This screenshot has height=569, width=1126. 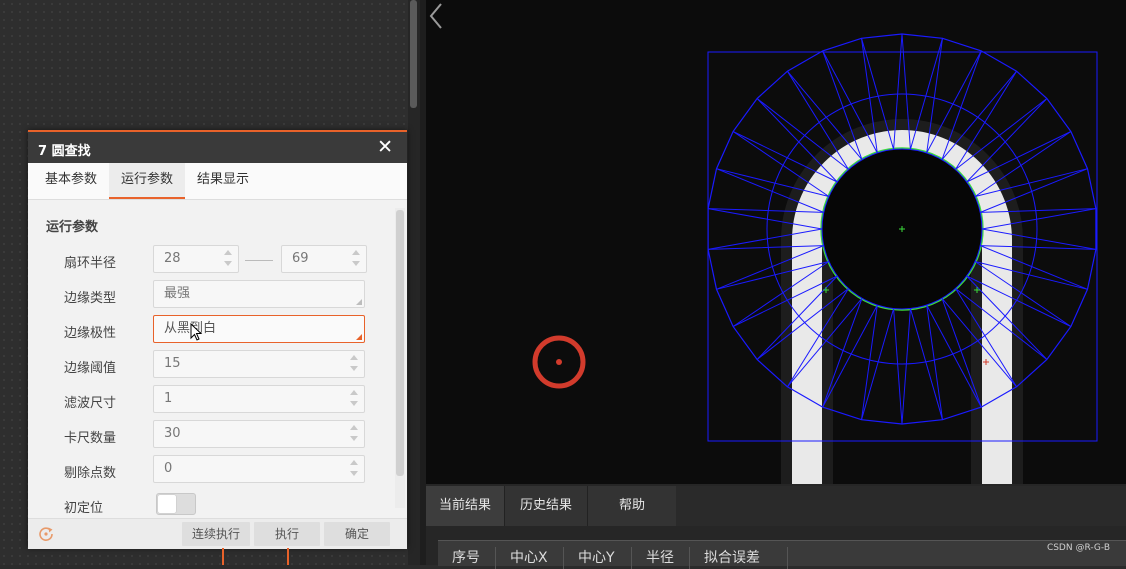 I want to click on tab-current-result: 当前结果, so click(x=465, y=506).